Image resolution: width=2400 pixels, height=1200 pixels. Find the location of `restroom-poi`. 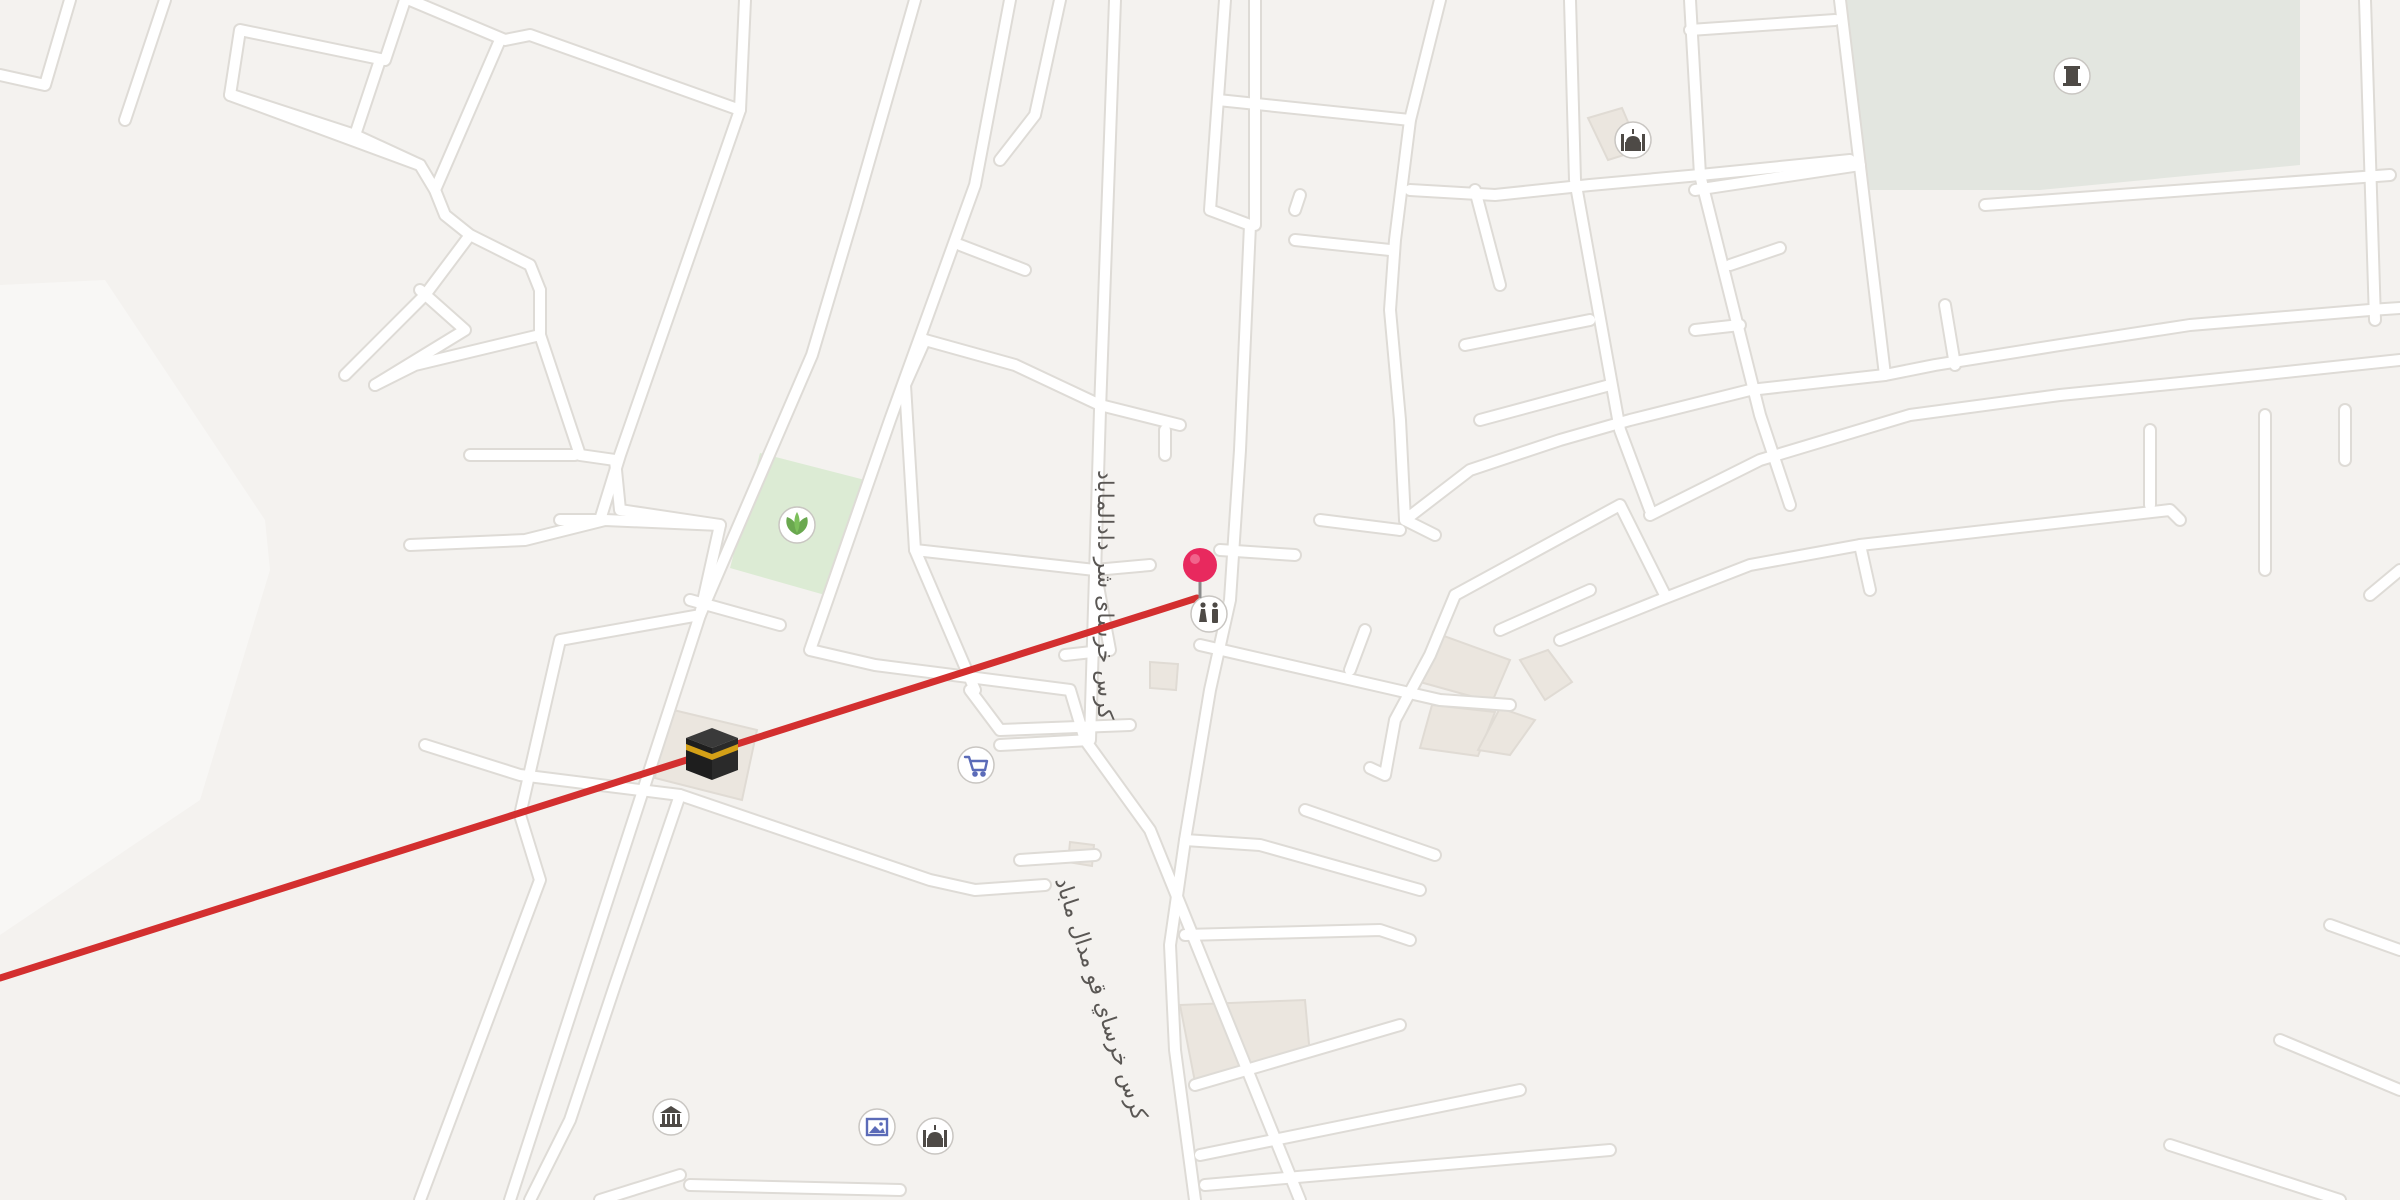

restroom-poi is located at coordinates (1209, 614).